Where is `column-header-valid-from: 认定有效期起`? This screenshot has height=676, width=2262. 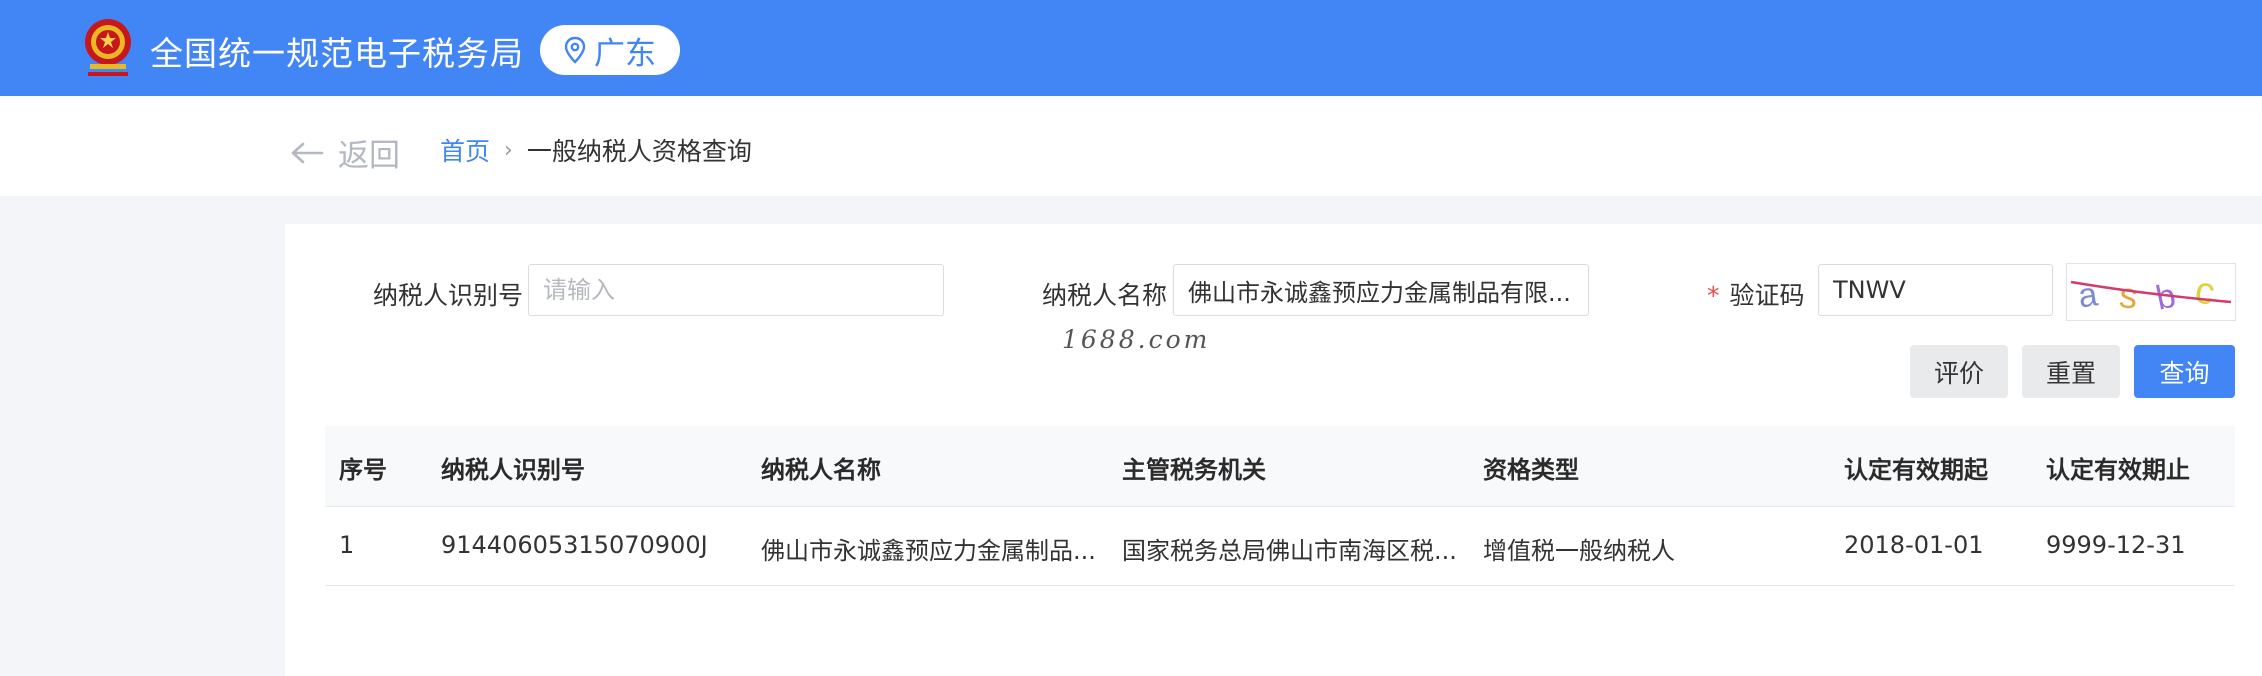 column-header-valid-from: 认定有效期起 is located at coordinates (1916, 470).